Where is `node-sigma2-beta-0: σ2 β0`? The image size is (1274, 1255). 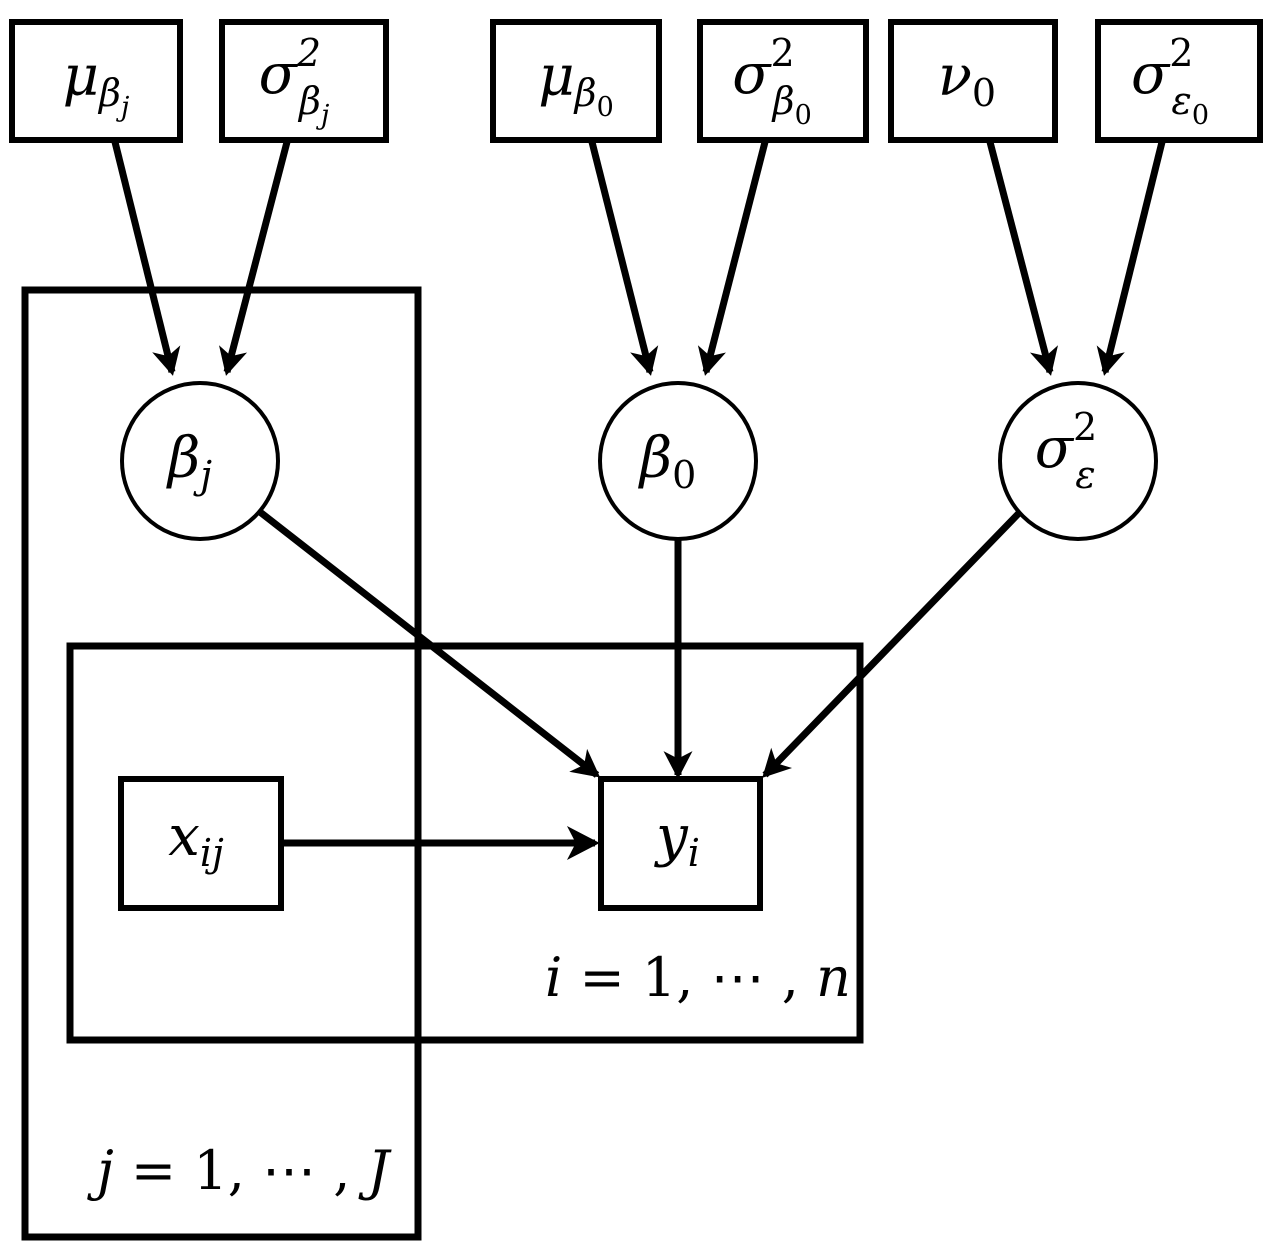
node-sigma2-beta-0: σ2 β0 is located at coordinates (783, 81).